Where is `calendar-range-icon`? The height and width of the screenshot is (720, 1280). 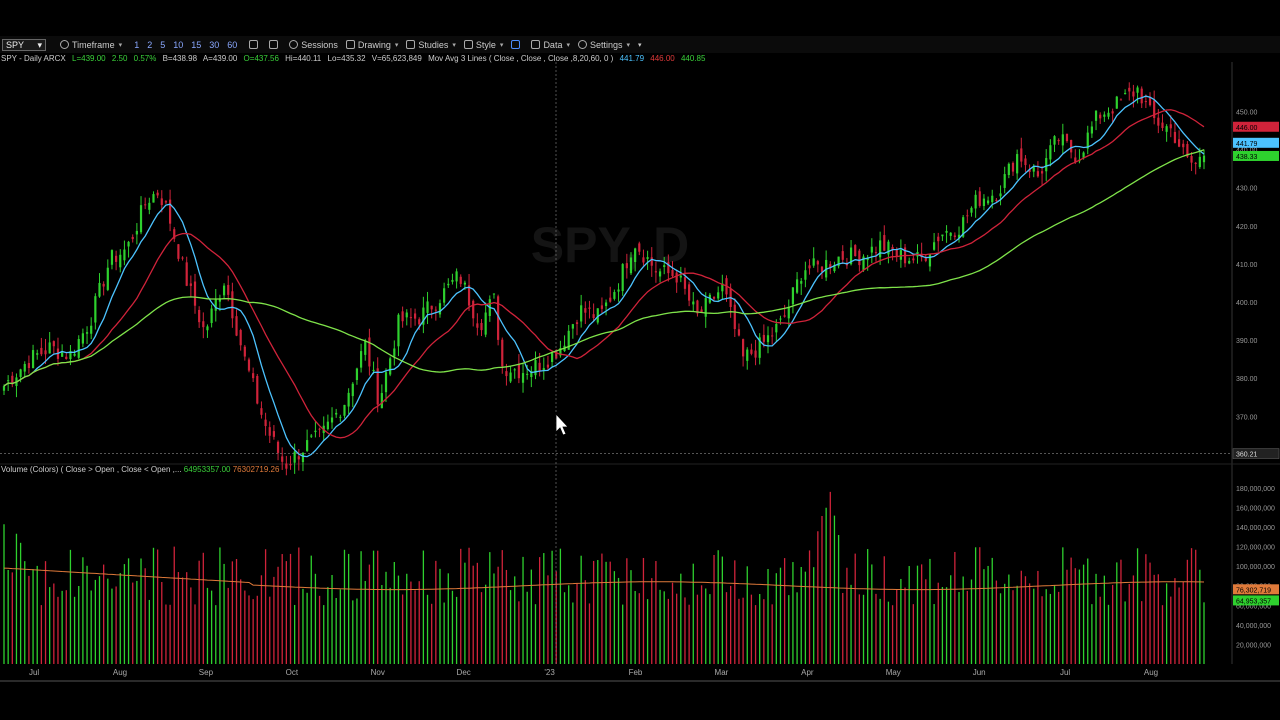
calendar-range-icon is located at coordinates (274, 44).